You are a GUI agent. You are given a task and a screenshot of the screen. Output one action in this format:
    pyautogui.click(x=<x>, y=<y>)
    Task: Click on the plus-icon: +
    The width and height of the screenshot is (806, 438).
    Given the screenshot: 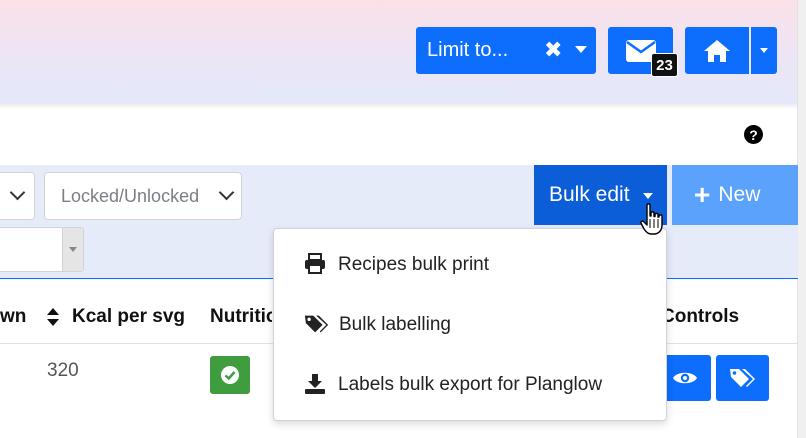 What is the action you would take?
    pyautogui.click(x=702, y=194)
    